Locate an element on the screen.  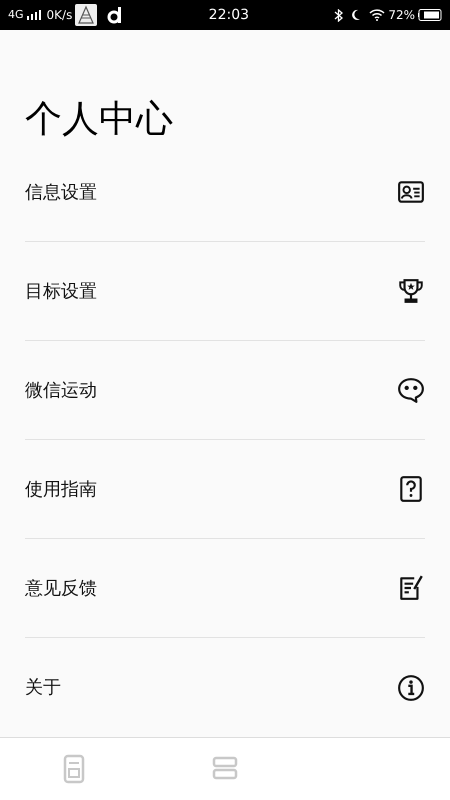
app-icon is located at coordinates (86, 15).